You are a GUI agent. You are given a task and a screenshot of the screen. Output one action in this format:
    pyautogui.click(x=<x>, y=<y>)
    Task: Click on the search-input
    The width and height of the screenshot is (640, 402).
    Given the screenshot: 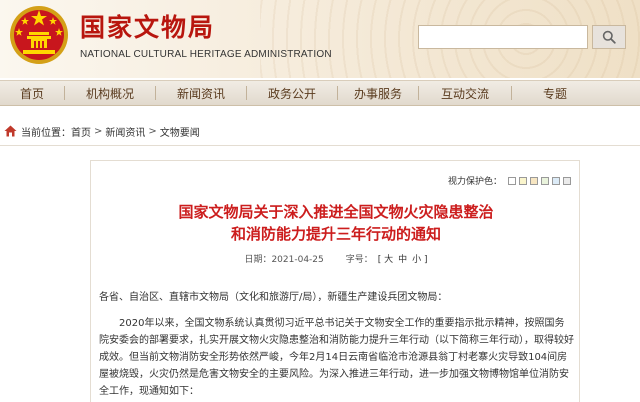 What is the action you would take?
    pyautogui.click(x=503, y=37)
    